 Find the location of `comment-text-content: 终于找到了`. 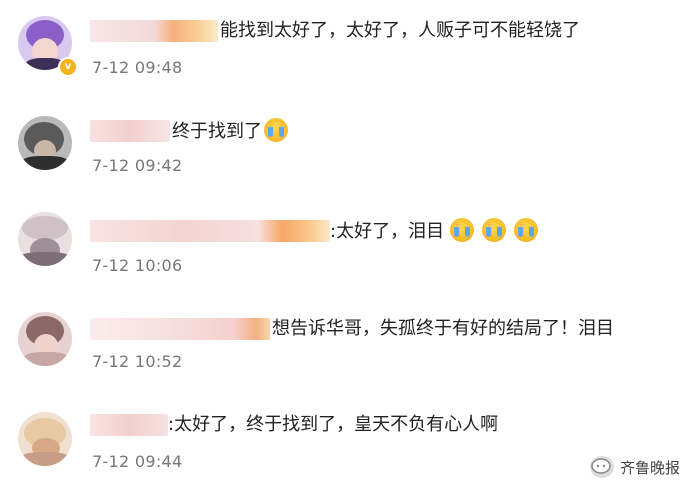

comment-text-content: 终于找到了 is located at coordinates (217, 131).